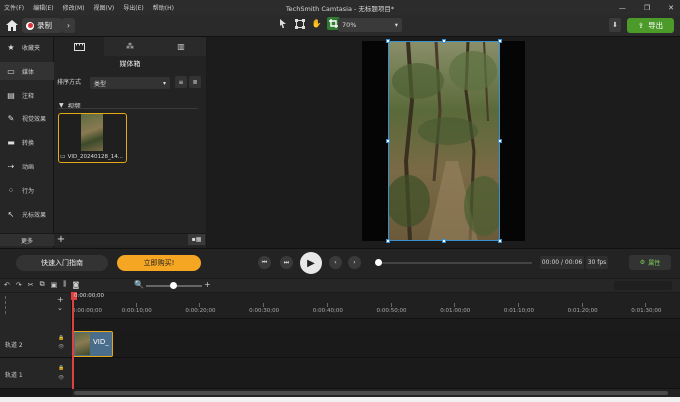  I want to click on sidebar-item-media: ▭ 媒体, so click(27, 71).